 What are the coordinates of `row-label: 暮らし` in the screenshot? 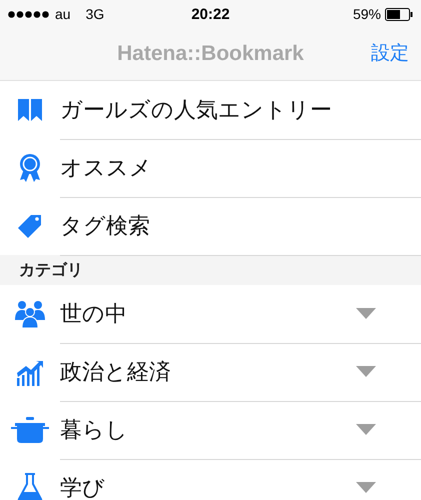 It's located at (94, 430).